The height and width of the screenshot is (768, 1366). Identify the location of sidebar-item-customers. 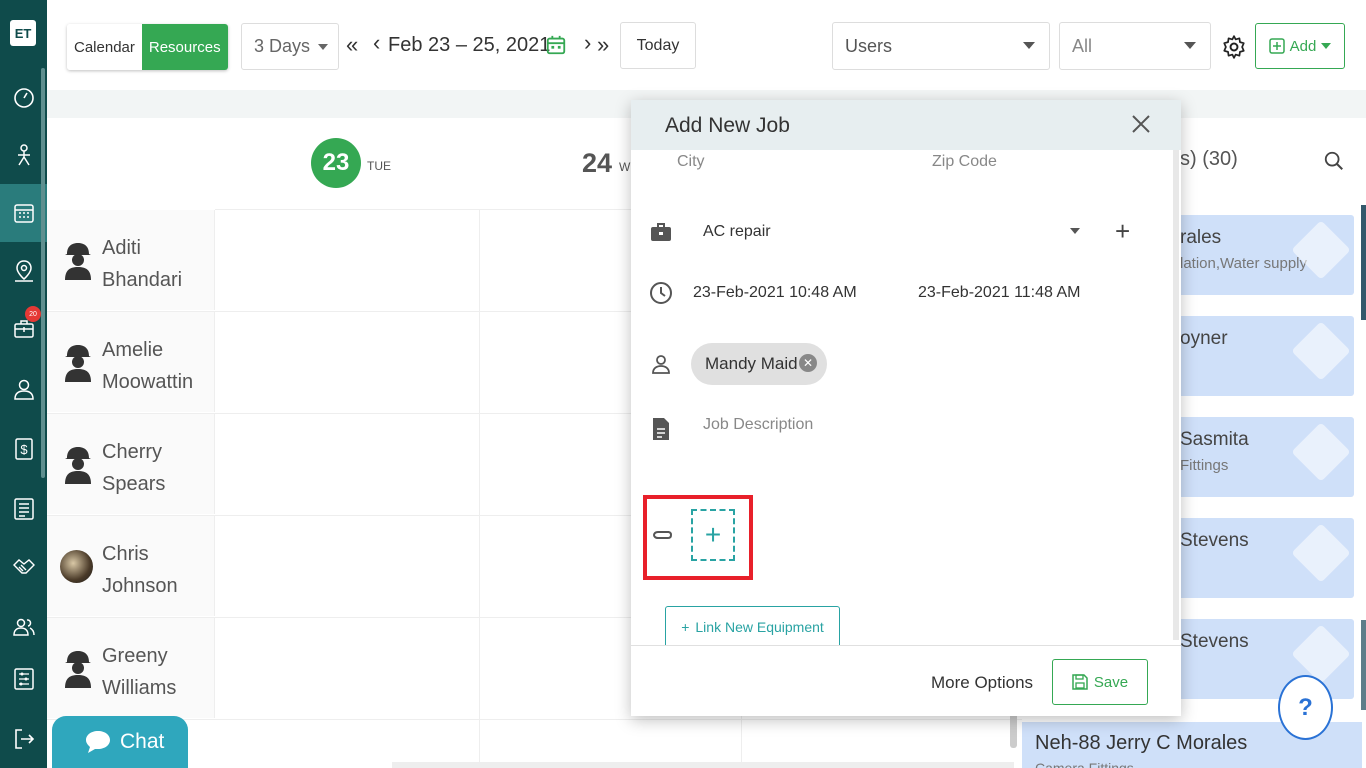
(23, 389).